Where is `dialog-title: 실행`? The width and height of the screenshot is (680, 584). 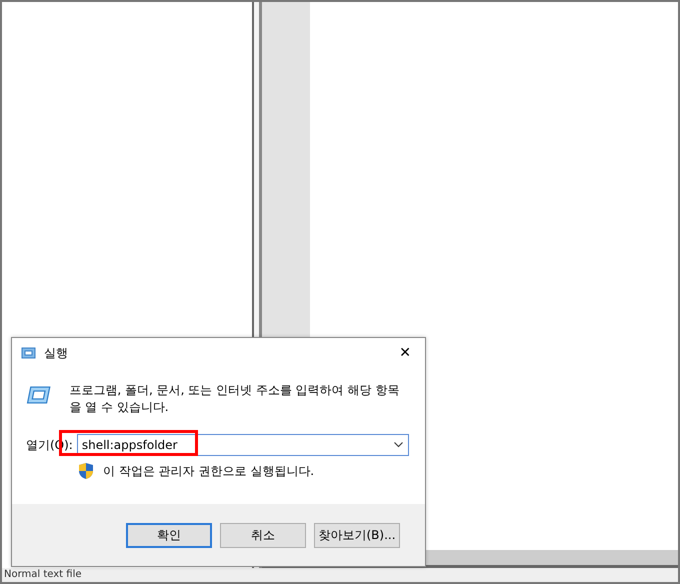
dialog-title: 실행 is located at coordinates (56, 353).